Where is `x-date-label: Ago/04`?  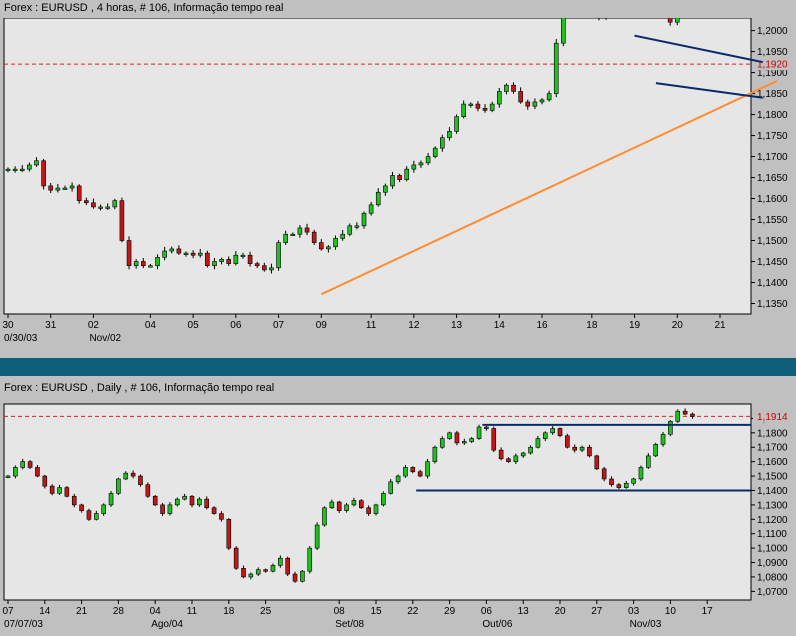 x-date-label: Ago/04 is located at coordinates (167, 624).